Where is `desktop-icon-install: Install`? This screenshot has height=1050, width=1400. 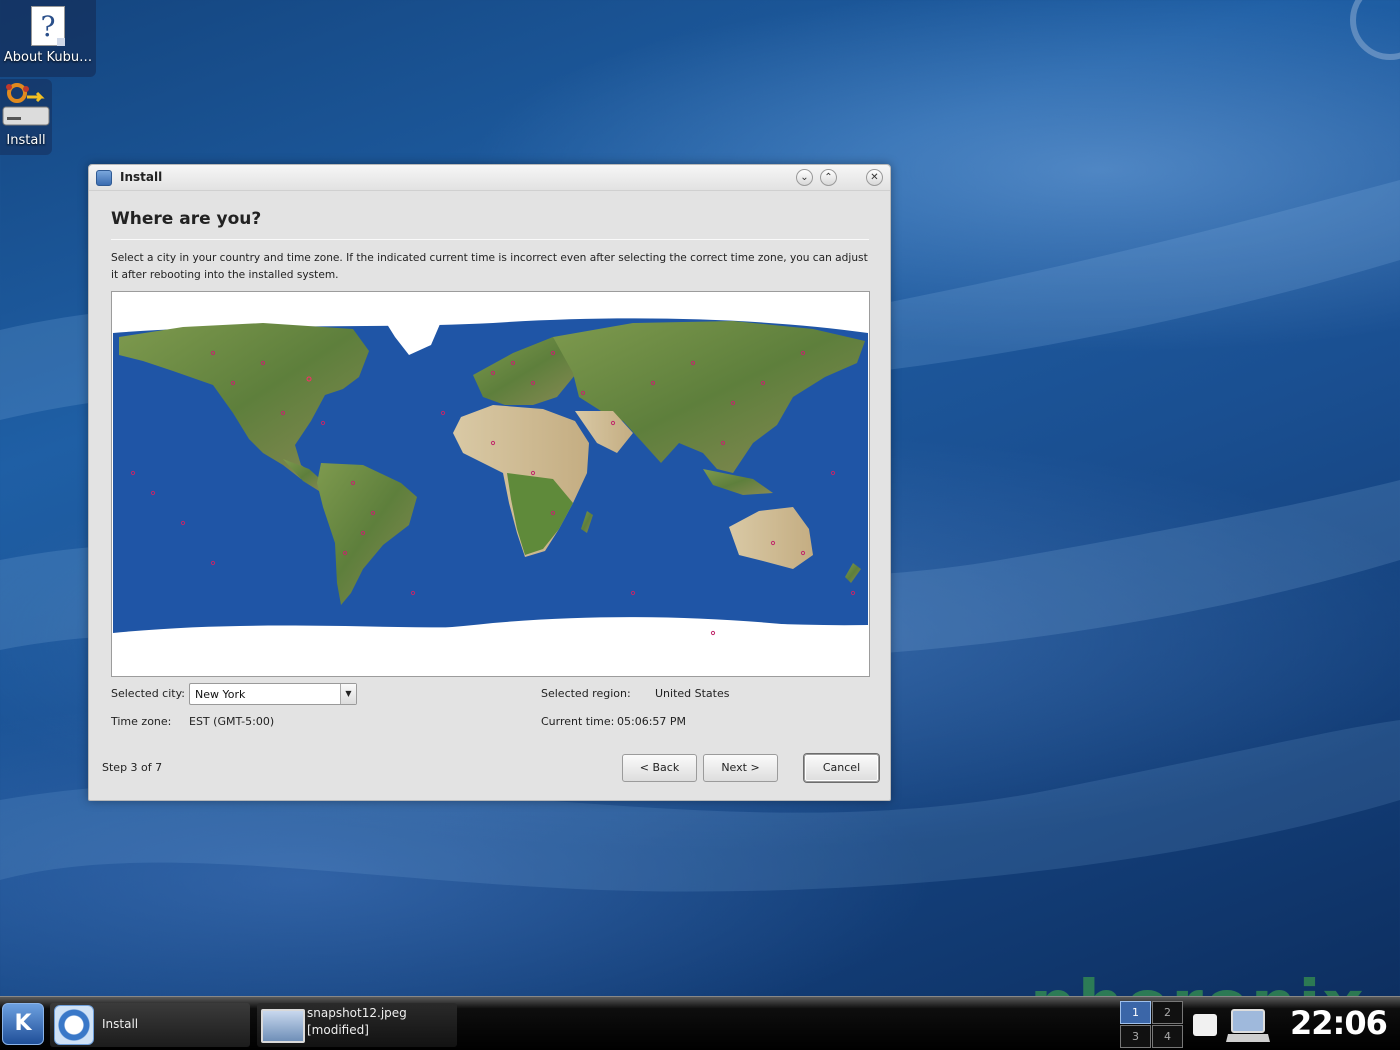
desktop-icon-install: Install is located at coordinates (26, 117).